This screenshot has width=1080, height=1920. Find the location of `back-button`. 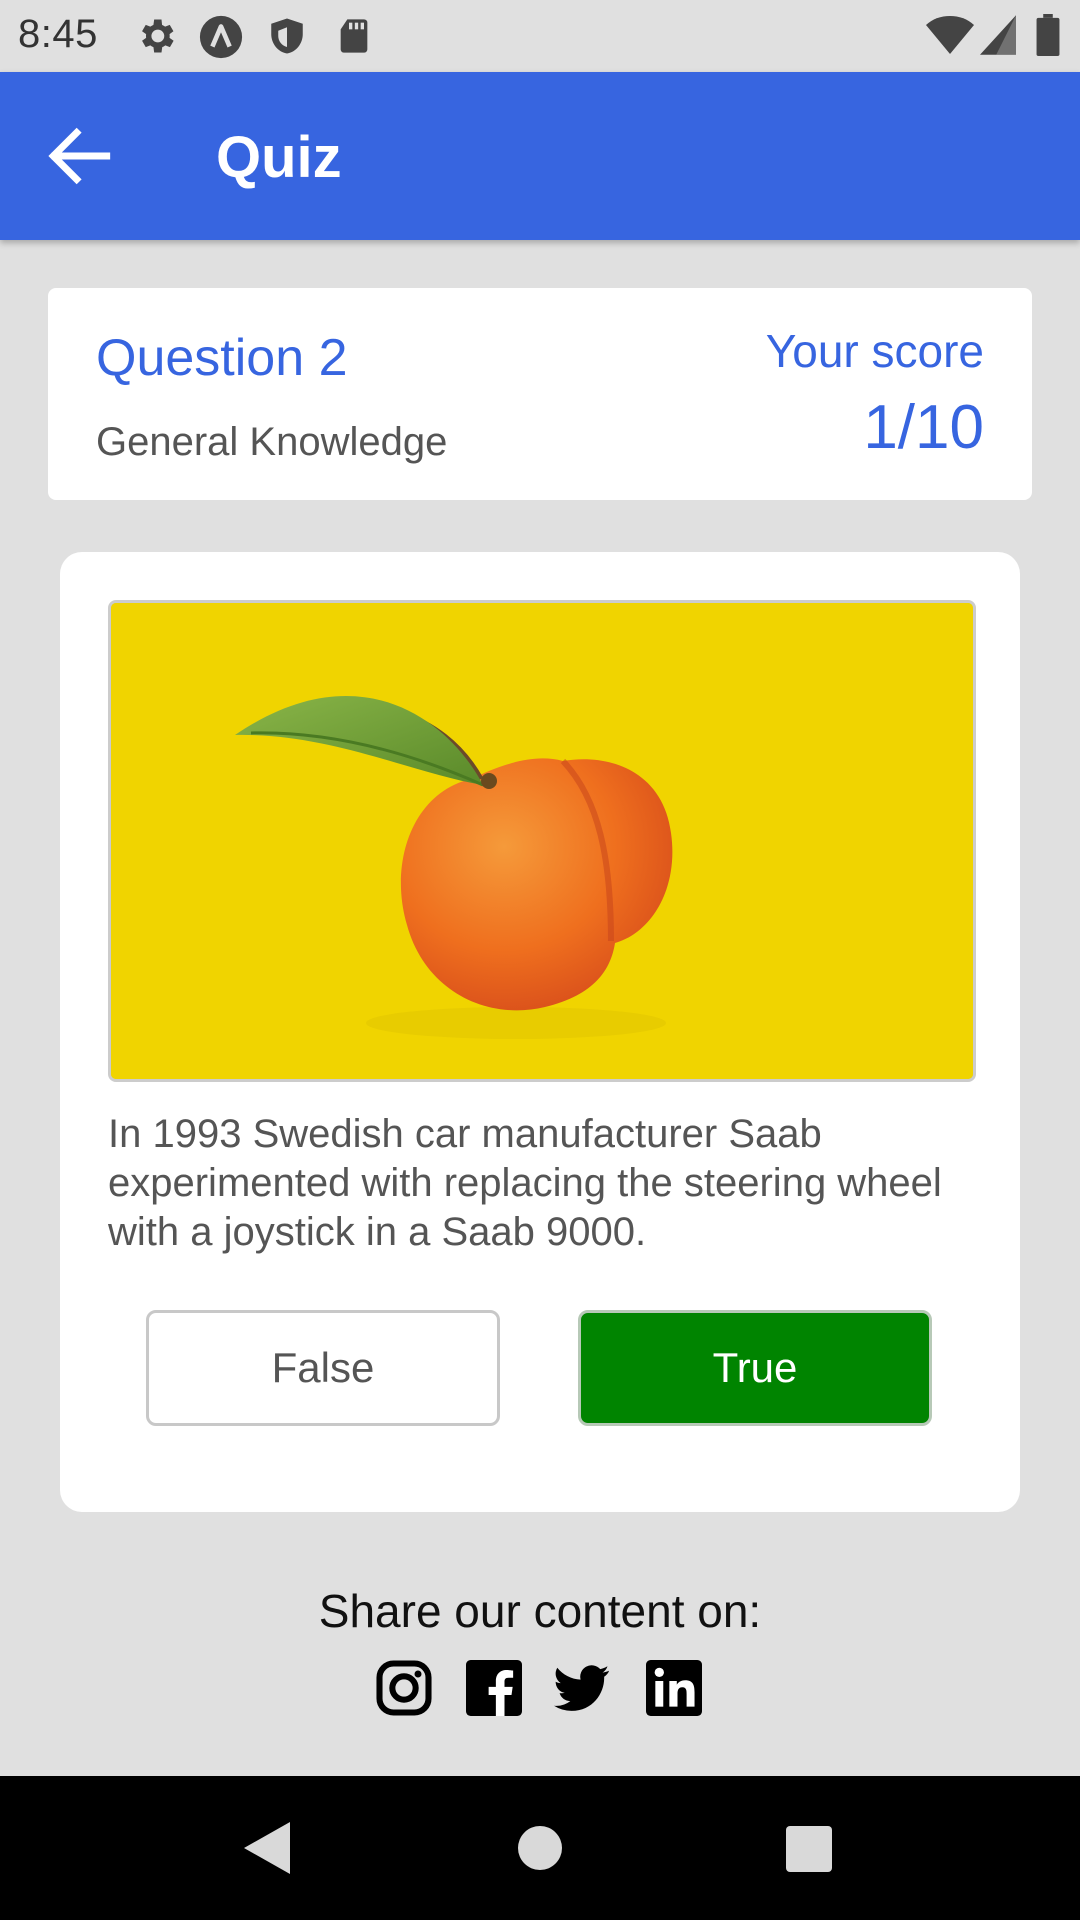

back-button is located at coordinates (80, 156).